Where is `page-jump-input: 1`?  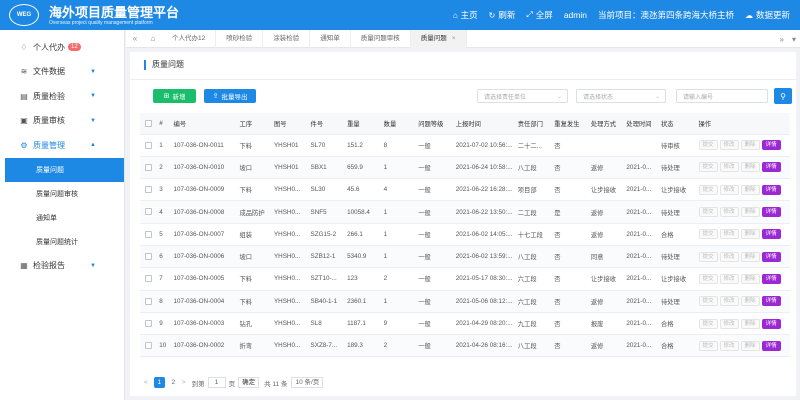
page-jump-input: 1 is located at coordinates (216, 382).